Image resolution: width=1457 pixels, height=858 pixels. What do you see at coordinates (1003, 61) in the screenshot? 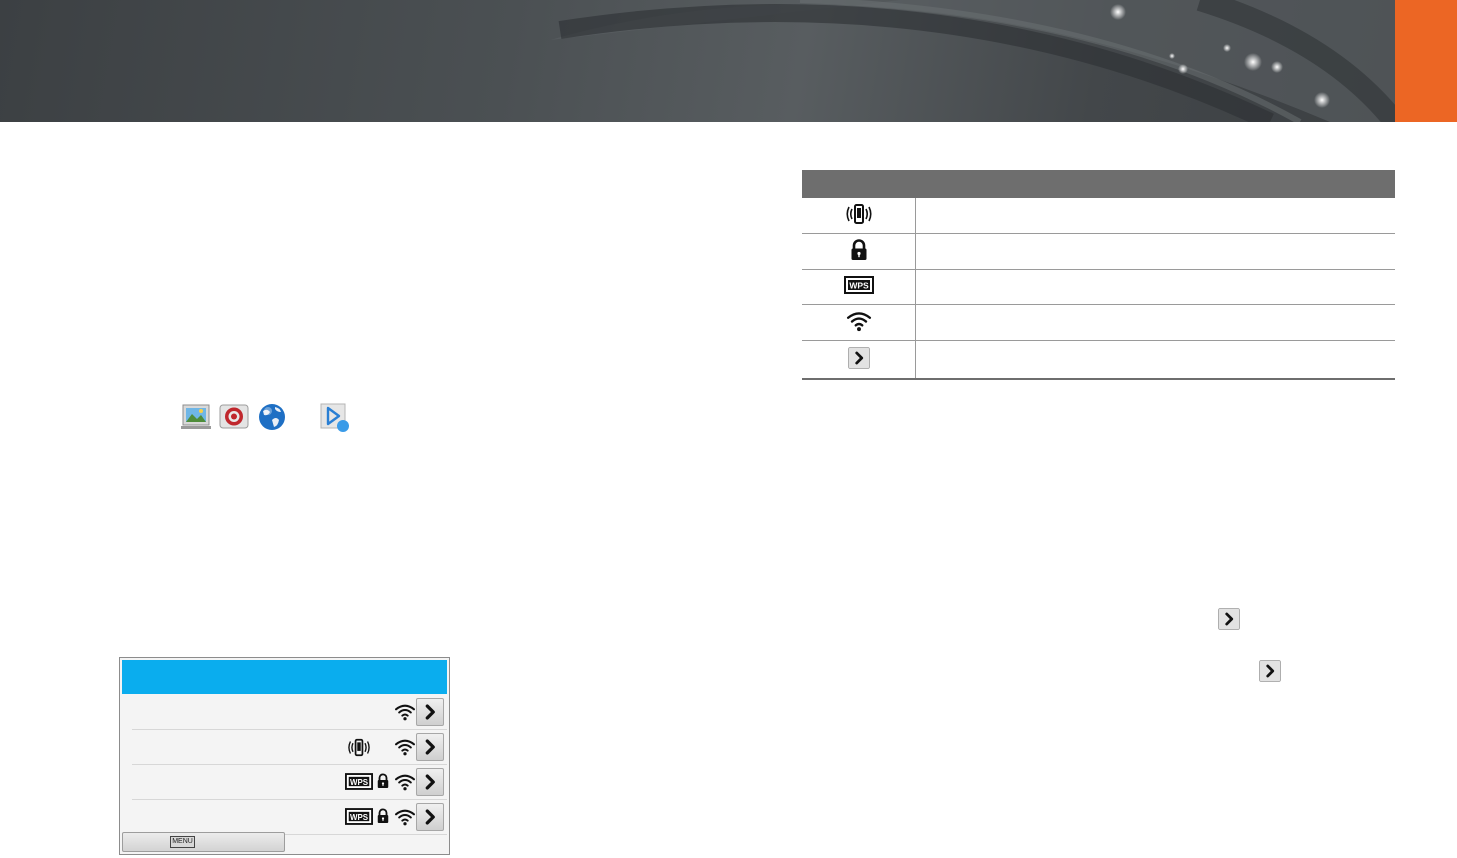
I see `banner-decoration` at bounding box center [1003, 61].